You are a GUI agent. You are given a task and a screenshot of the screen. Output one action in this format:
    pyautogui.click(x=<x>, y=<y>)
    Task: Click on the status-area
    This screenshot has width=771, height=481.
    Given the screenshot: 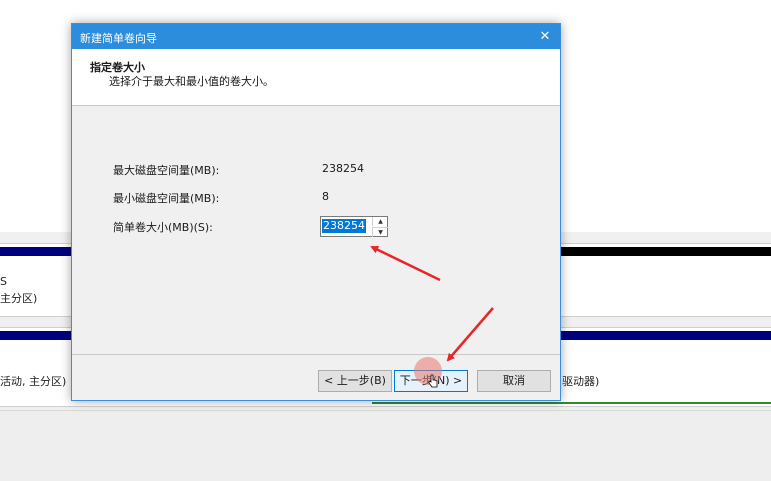 What is the action you would take?
    pyautogui.click(x=385, y=445)
    